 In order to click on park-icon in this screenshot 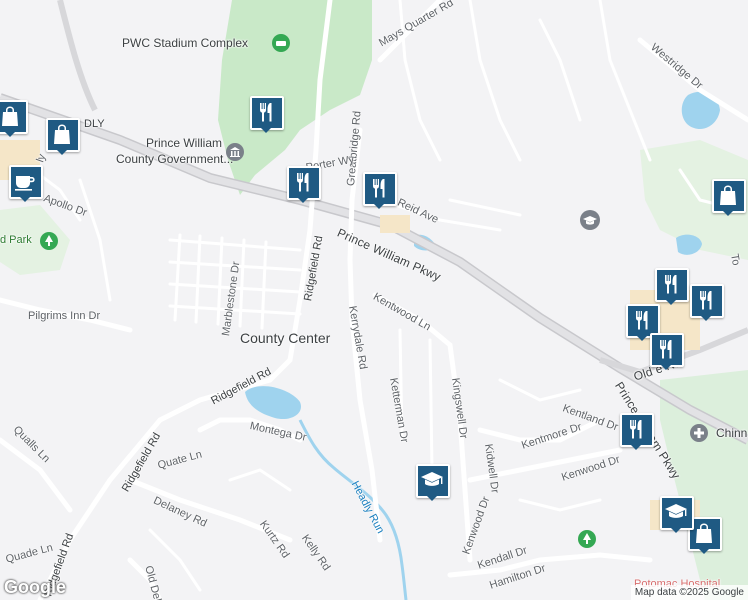, I will do `click(49, 243)`.